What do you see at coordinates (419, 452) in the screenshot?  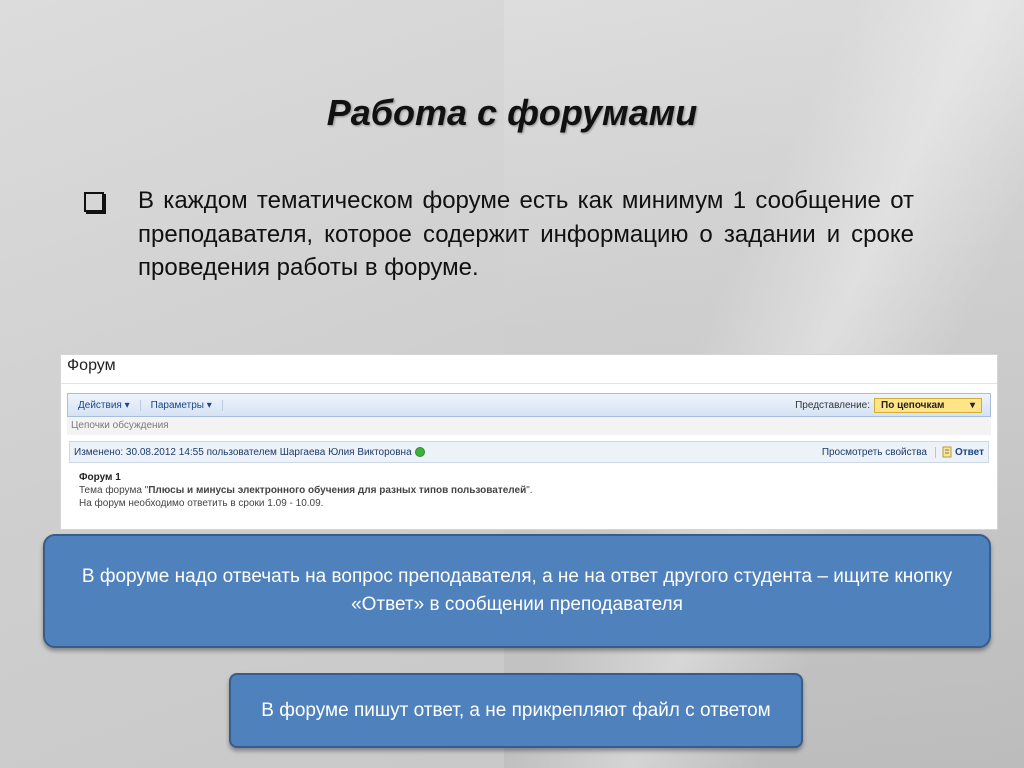 I see `presence-status-icon` at bounding box center [419, 452].